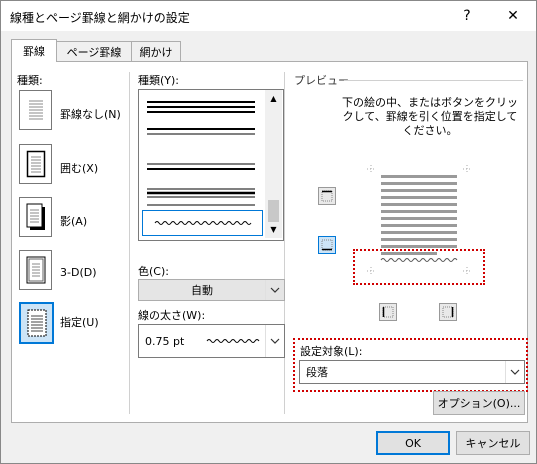 This screenshot has height=464, width=537. I want to click on dialog-title: 線種とページ罫線と網かけの設定, so click(100, 18).